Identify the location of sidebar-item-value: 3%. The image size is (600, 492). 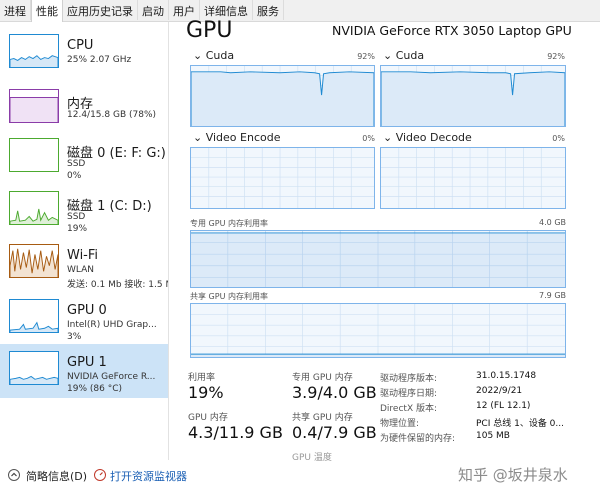
(74, 337).